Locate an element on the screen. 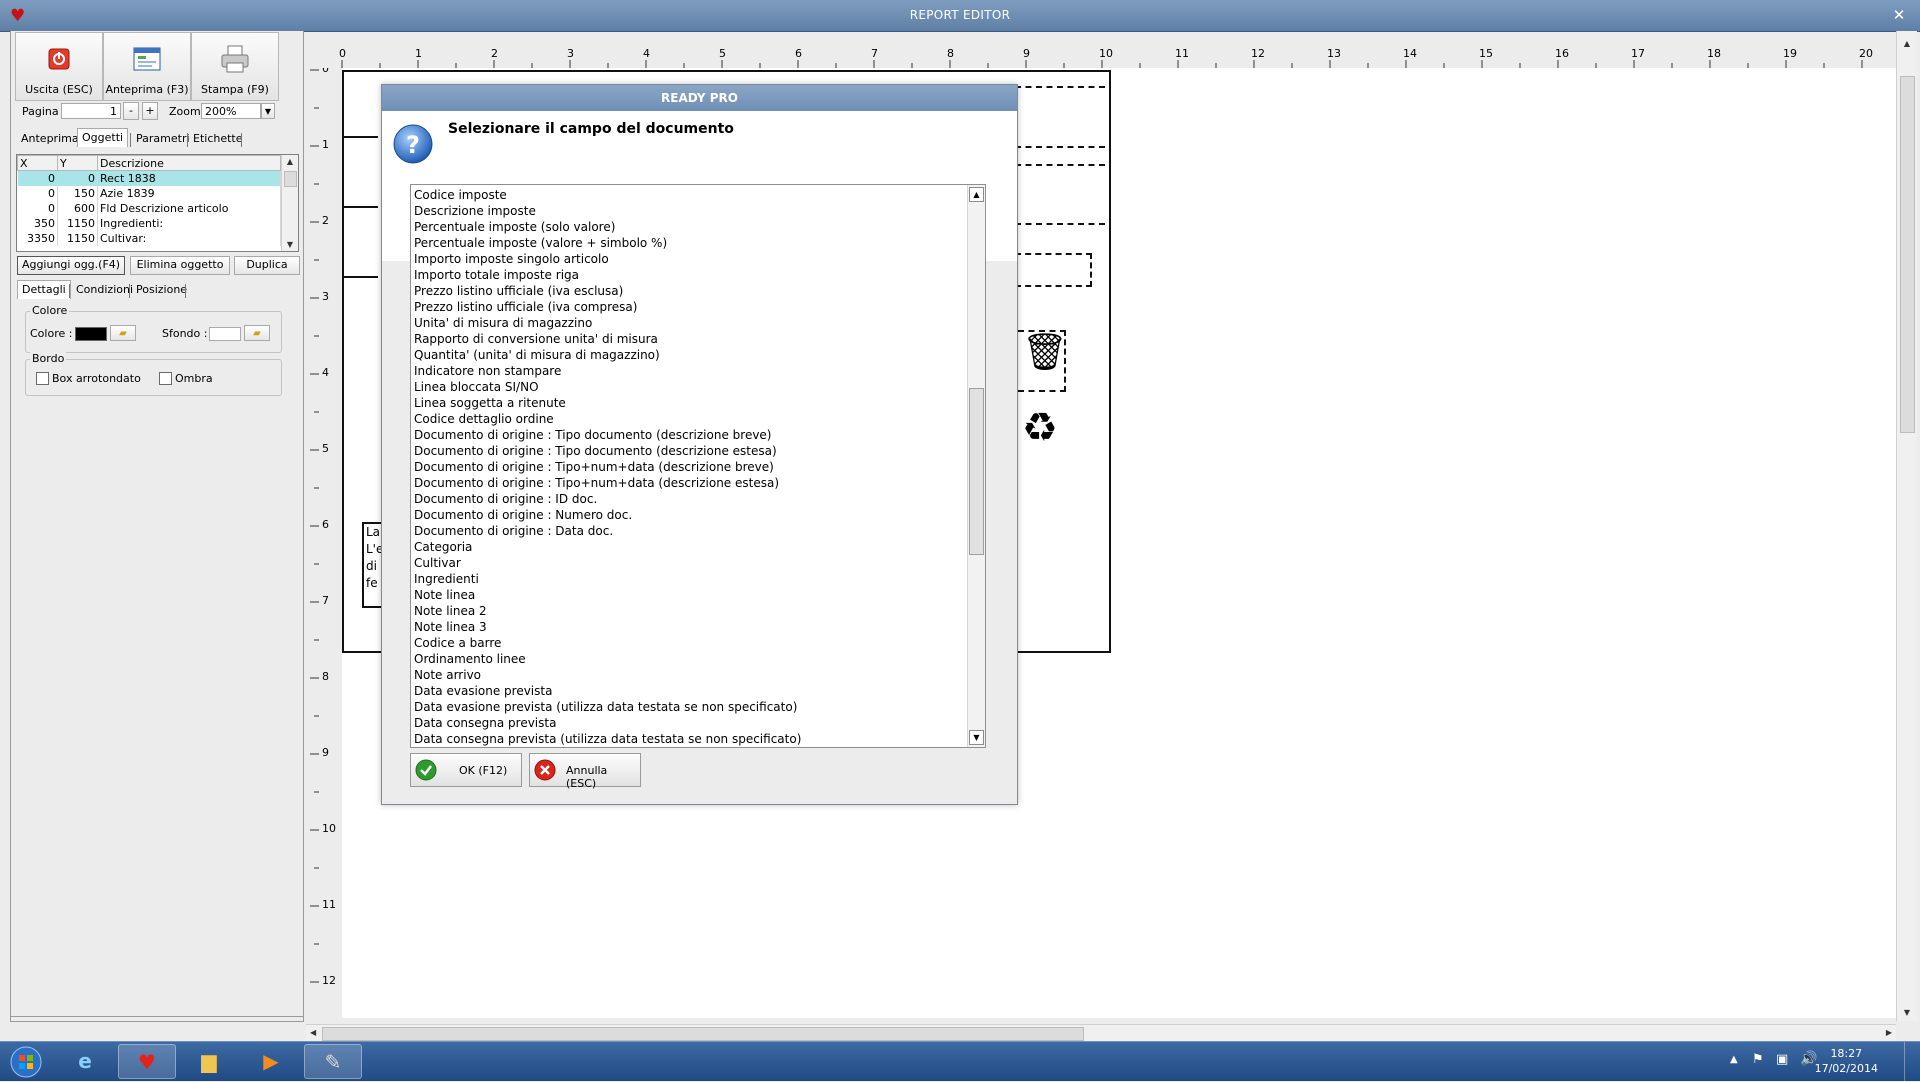 The height and width of the screenshot is (1082, 1920). color-swatch is located at coordinates (91, 334).